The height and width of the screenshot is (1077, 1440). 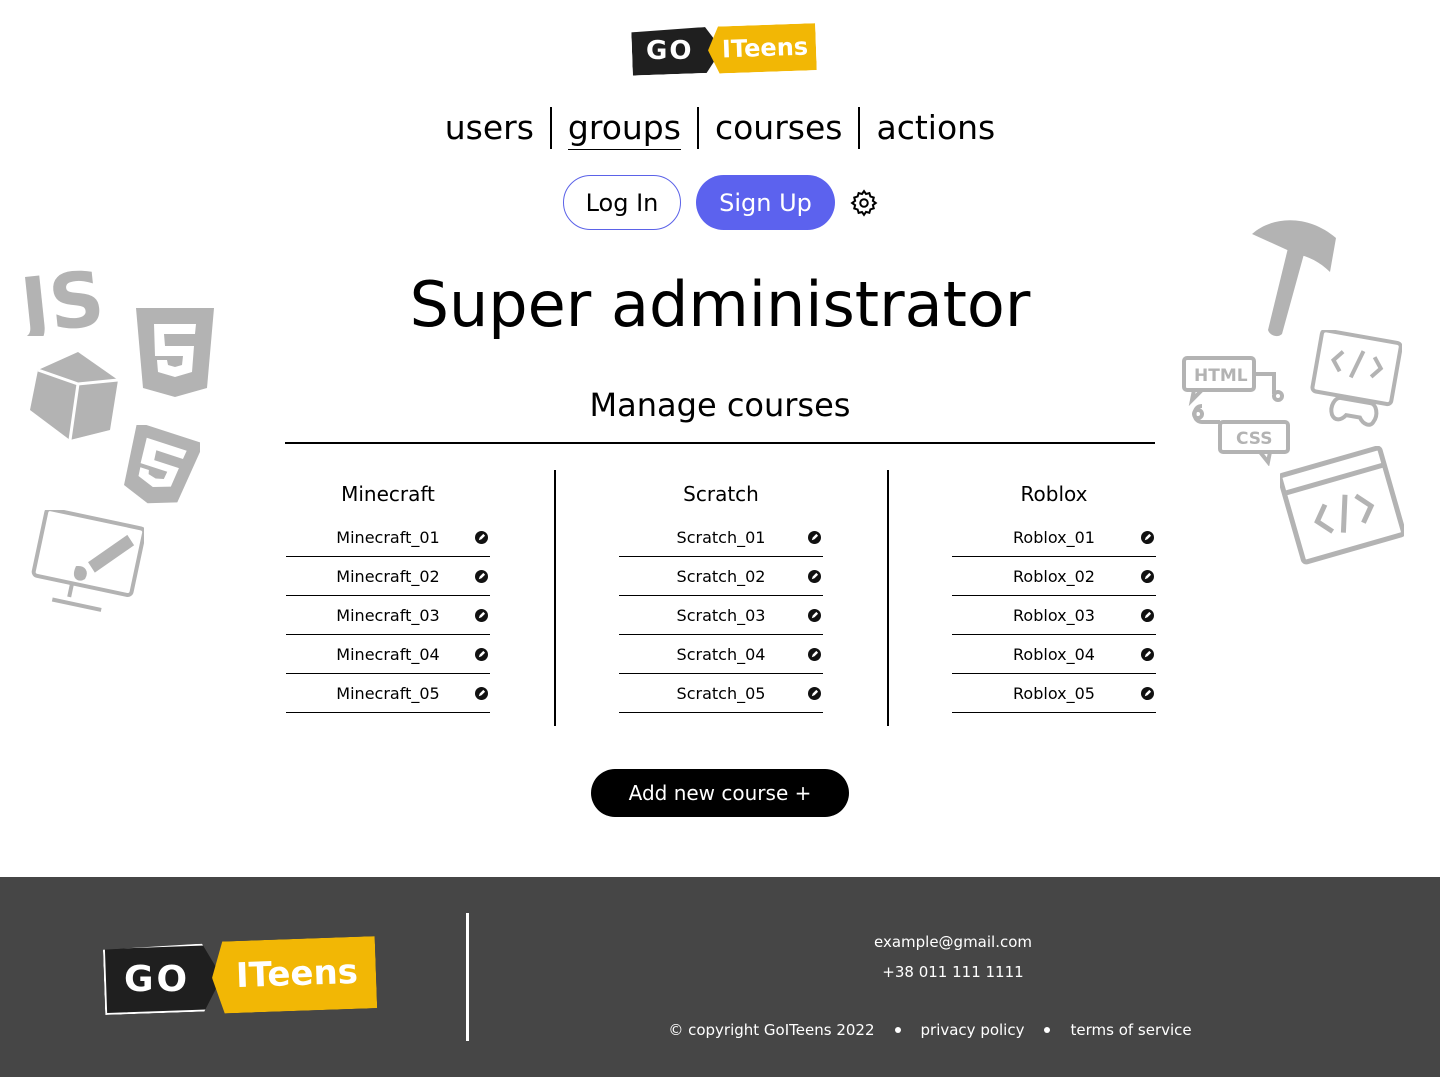 I want to click on group-row: Minecraft_02, so click(x=388, y=576).